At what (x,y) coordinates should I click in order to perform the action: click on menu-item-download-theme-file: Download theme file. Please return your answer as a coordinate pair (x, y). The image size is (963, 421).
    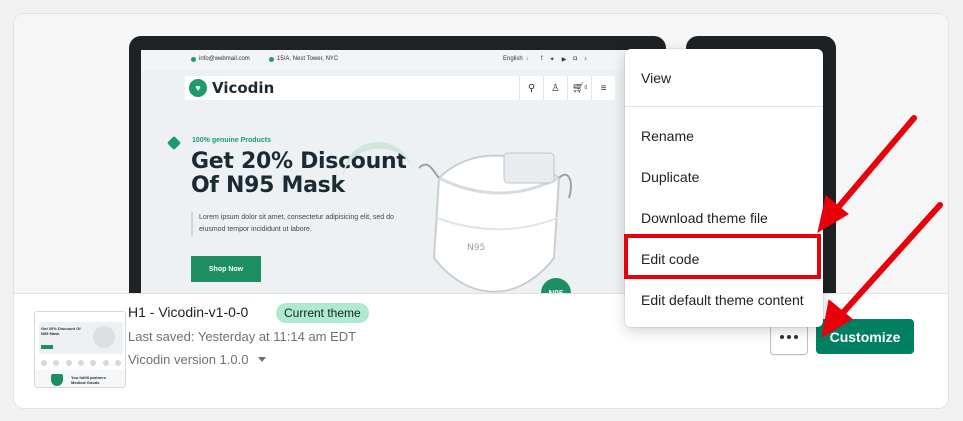
    Looking at the image, I should click on (724, 218).